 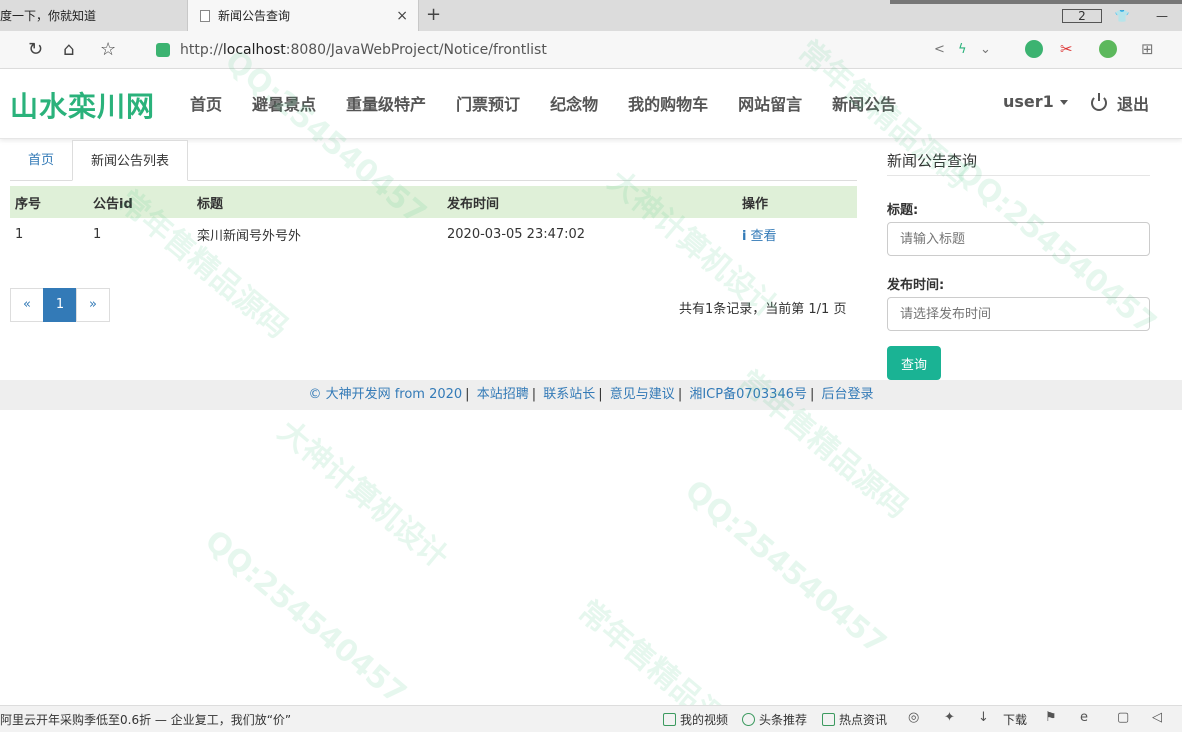 What do you see at coordinates (140, 202) in the screenshot?
I see `column-header-id: 公告id` at bounding box center [140, 202].